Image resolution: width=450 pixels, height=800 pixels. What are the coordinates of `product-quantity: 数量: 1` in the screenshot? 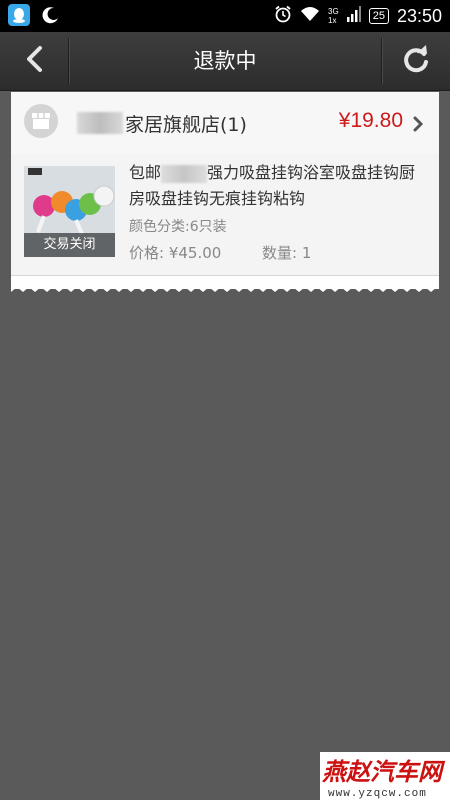 It's located at (287, 253).